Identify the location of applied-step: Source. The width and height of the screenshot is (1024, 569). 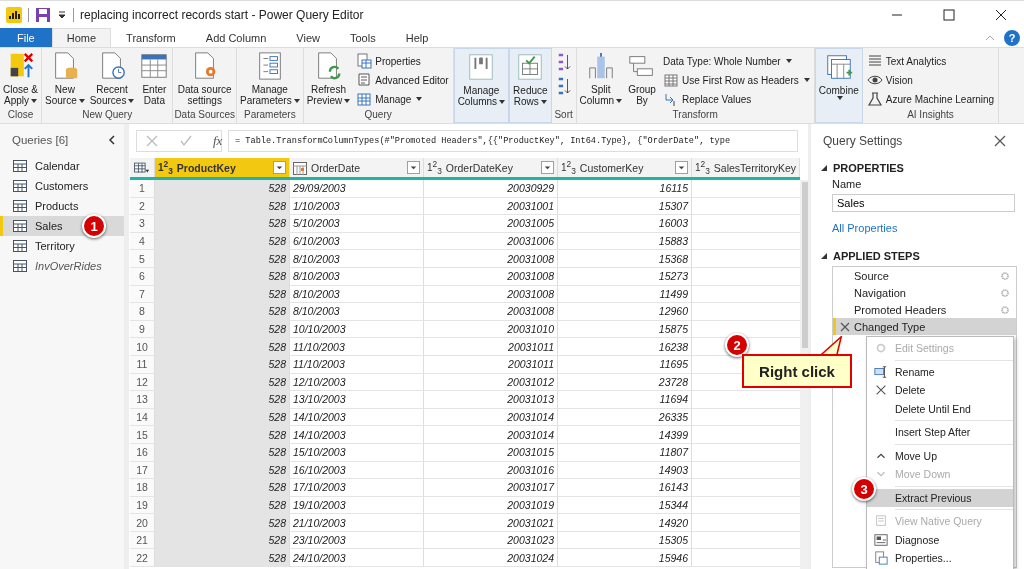
(924, 275).